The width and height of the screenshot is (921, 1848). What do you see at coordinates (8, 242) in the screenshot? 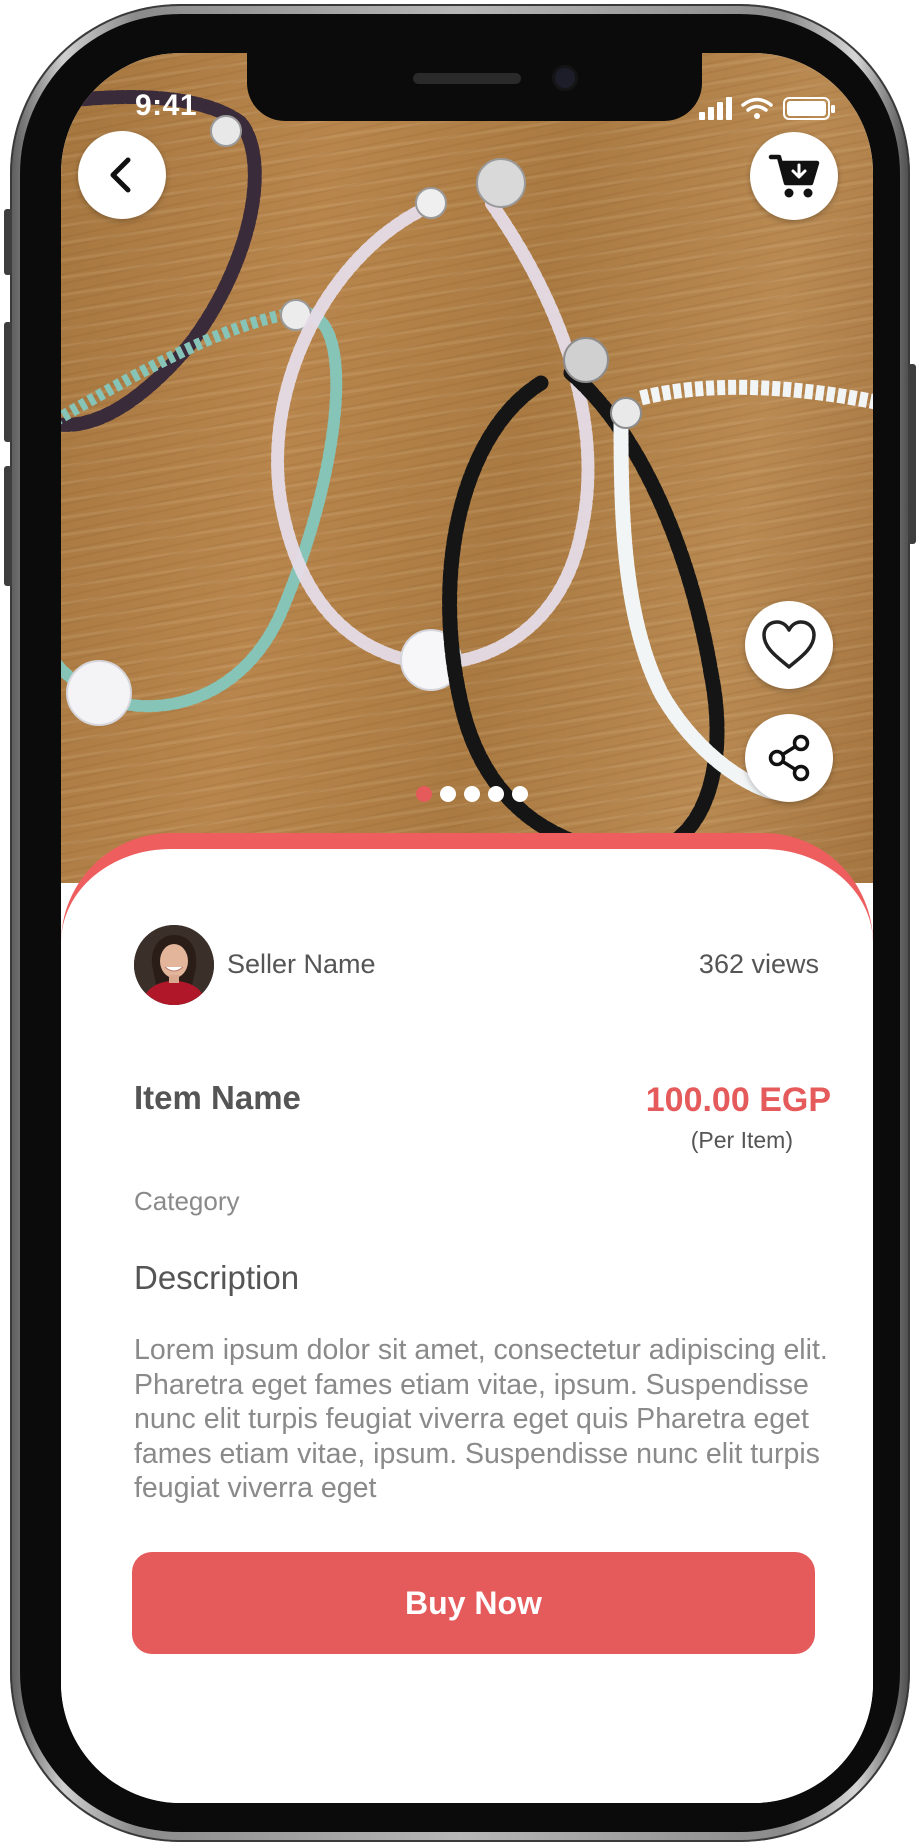
I see `silent-switch` at bounding box center [8, 242].